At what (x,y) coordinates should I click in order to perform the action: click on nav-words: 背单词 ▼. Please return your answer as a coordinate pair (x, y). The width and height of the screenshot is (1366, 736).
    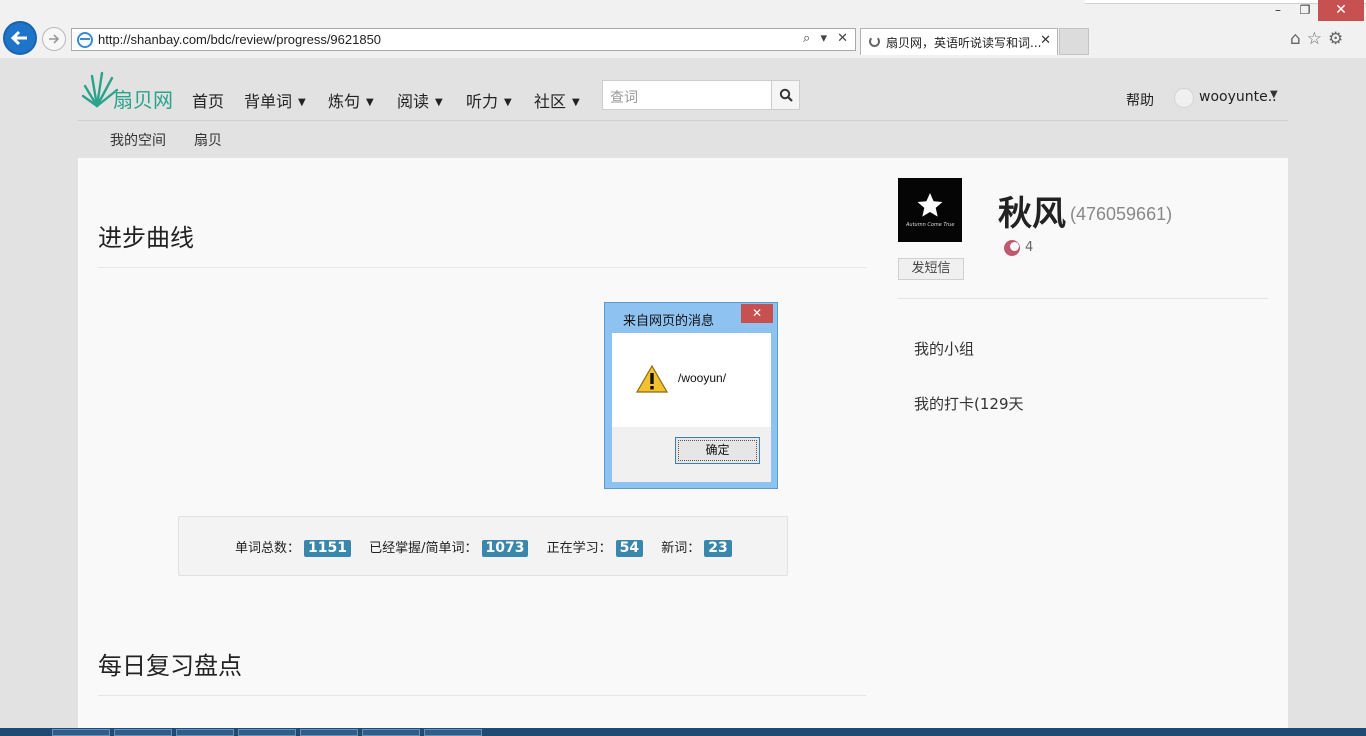
    Looking at the image, I should click on (275, 100).